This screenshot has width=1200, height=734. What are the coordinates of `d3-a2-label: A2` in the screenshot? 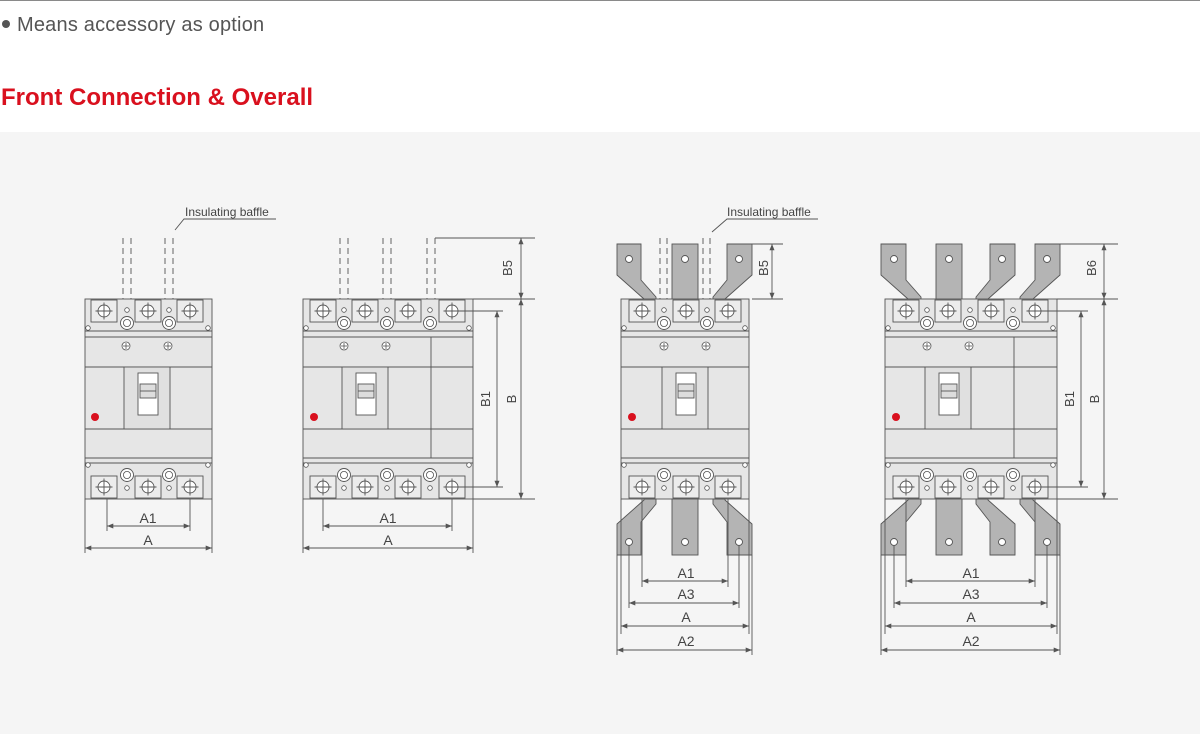 It's located at (685, 641).